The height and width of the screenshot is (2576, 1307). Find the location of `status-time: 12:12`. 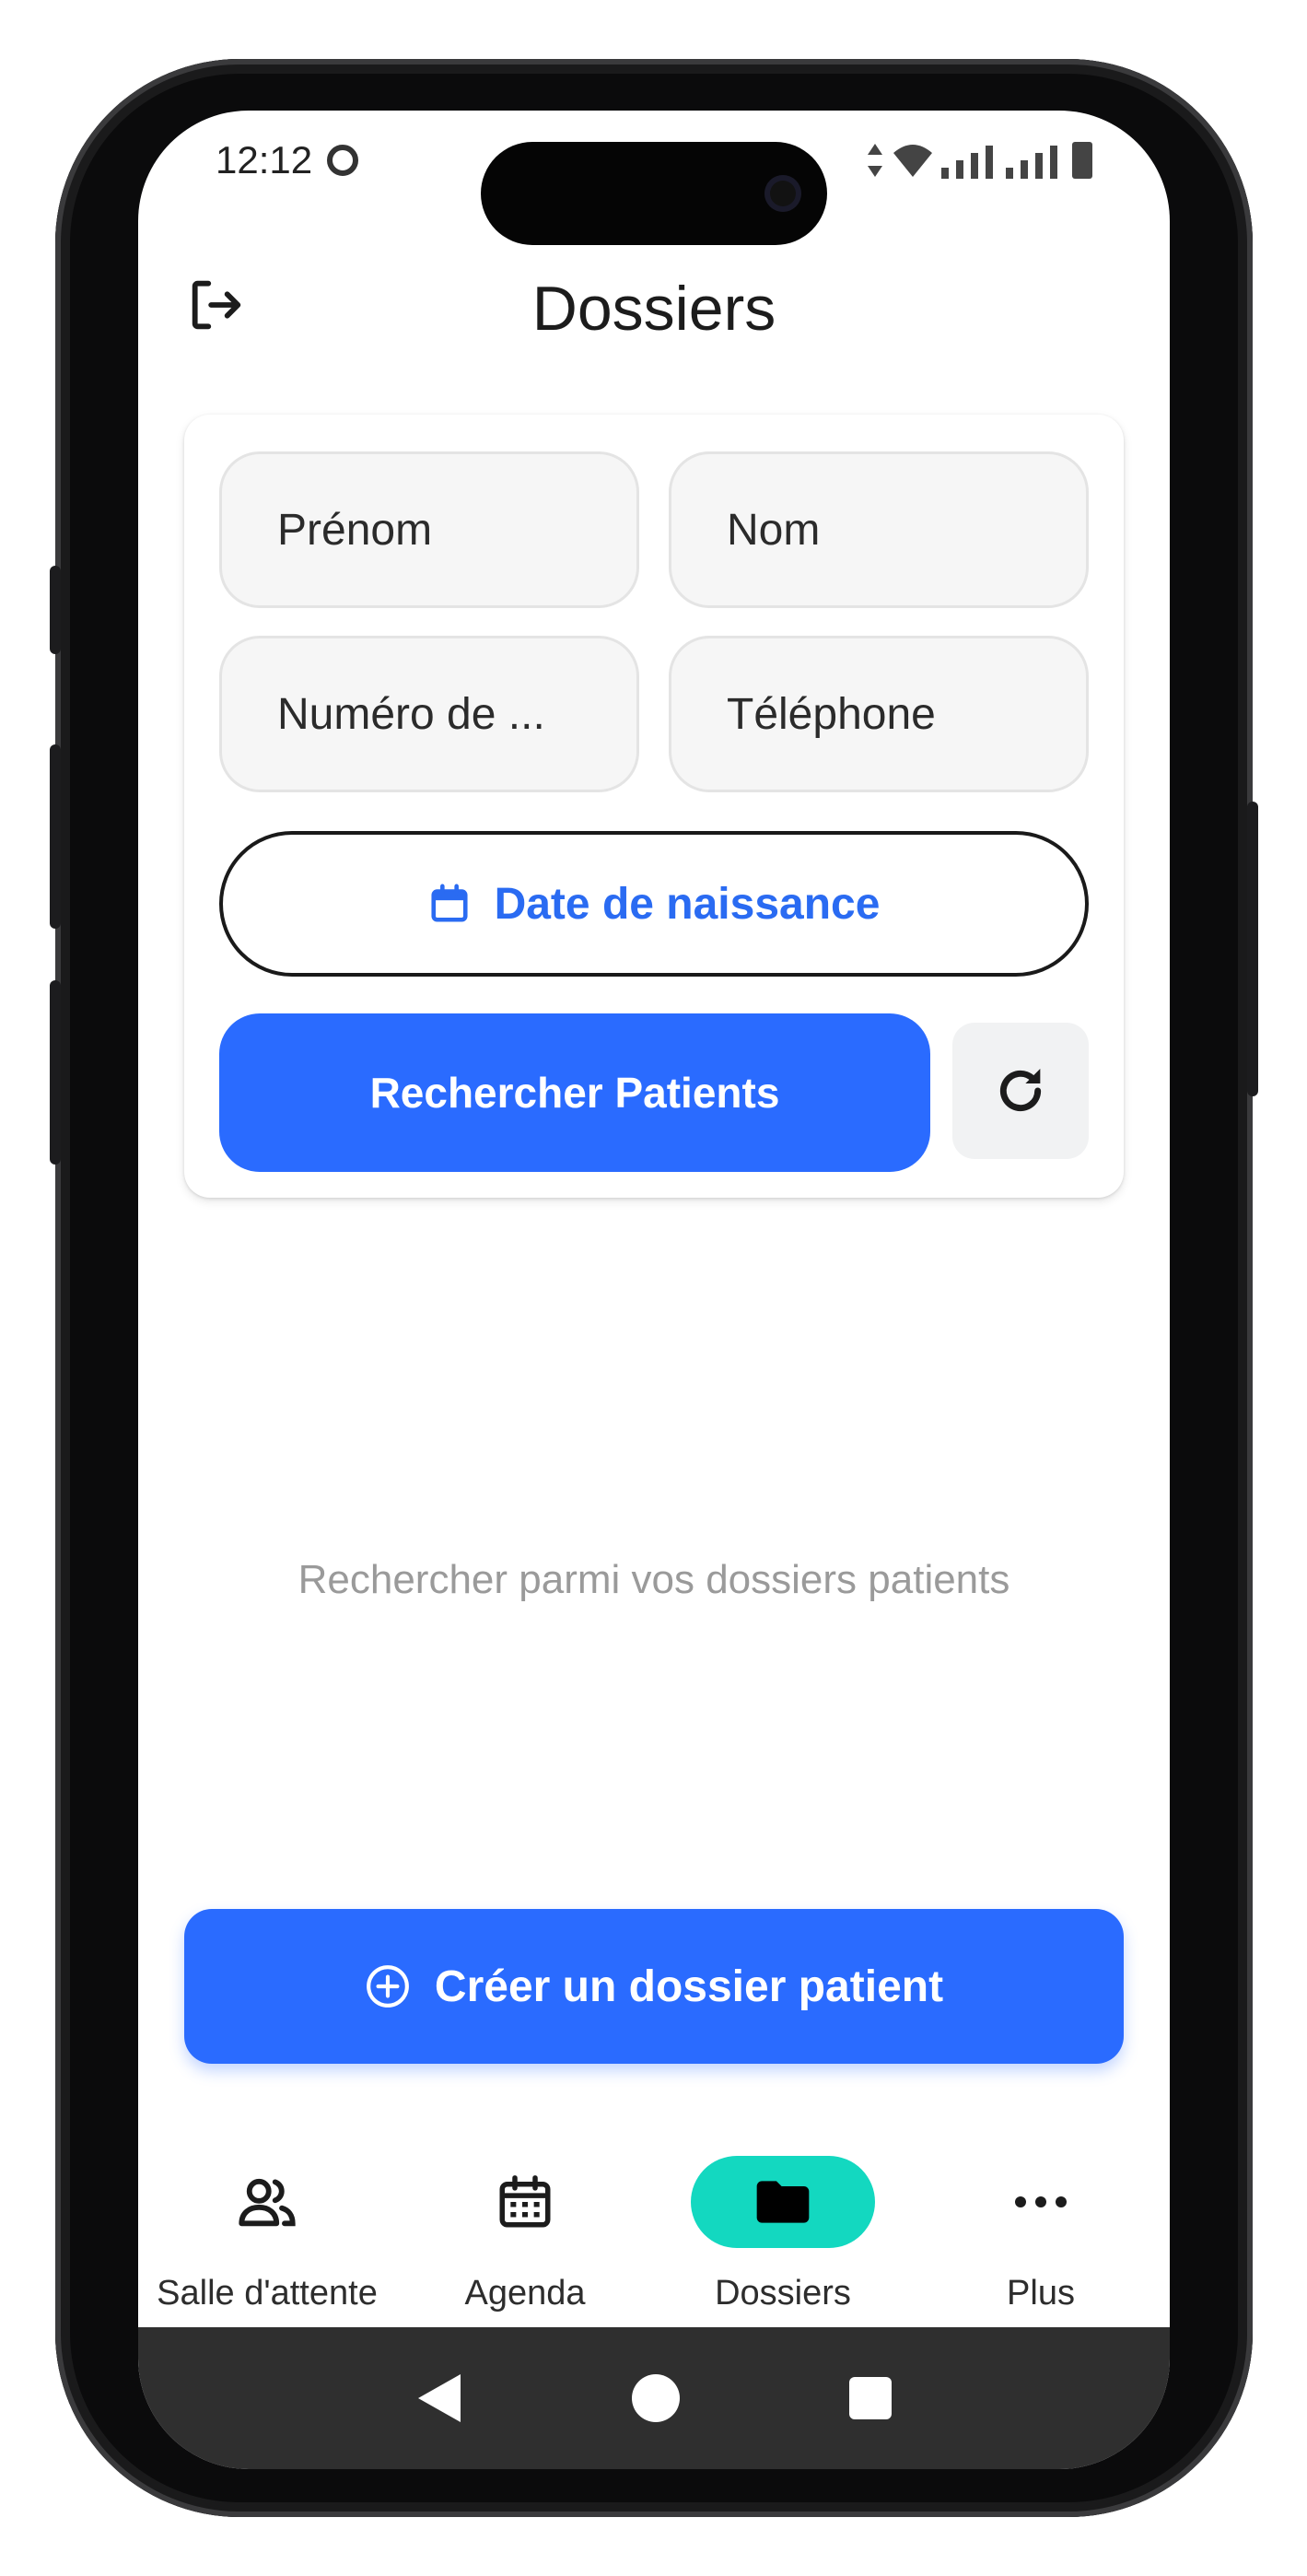

status-time: 12:12 is located at coordinates (287, 160).